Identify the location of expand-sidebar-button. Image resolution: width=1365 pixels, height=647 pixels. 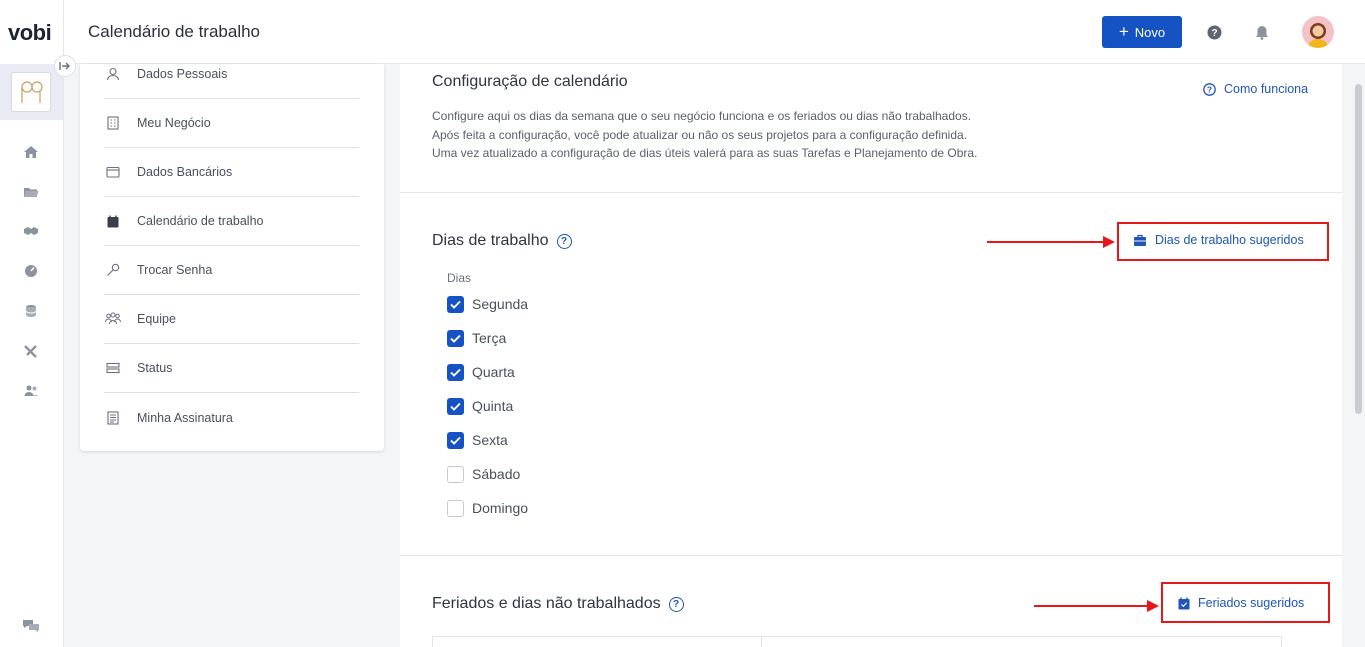
(65, 66).